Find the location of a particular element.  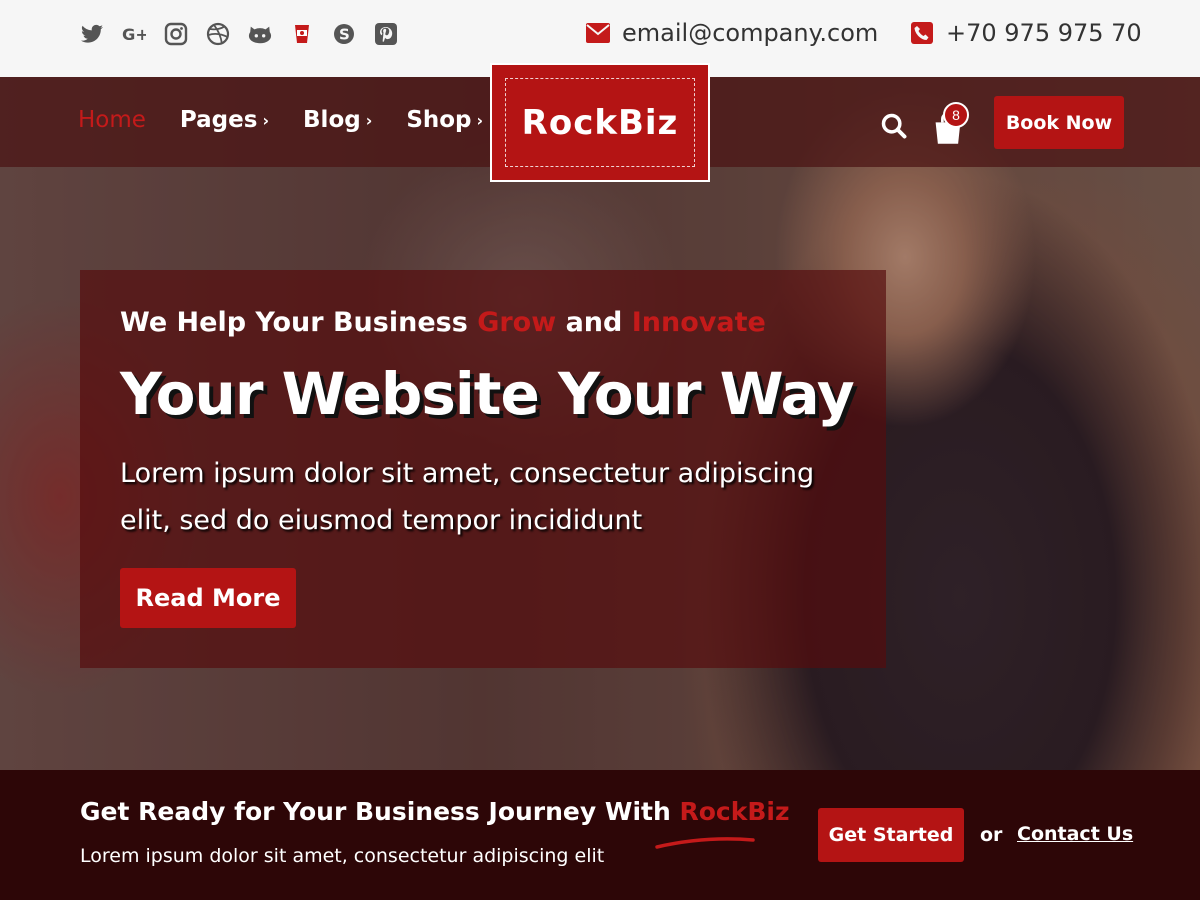

github-icon is located at coordinates (260, 34).